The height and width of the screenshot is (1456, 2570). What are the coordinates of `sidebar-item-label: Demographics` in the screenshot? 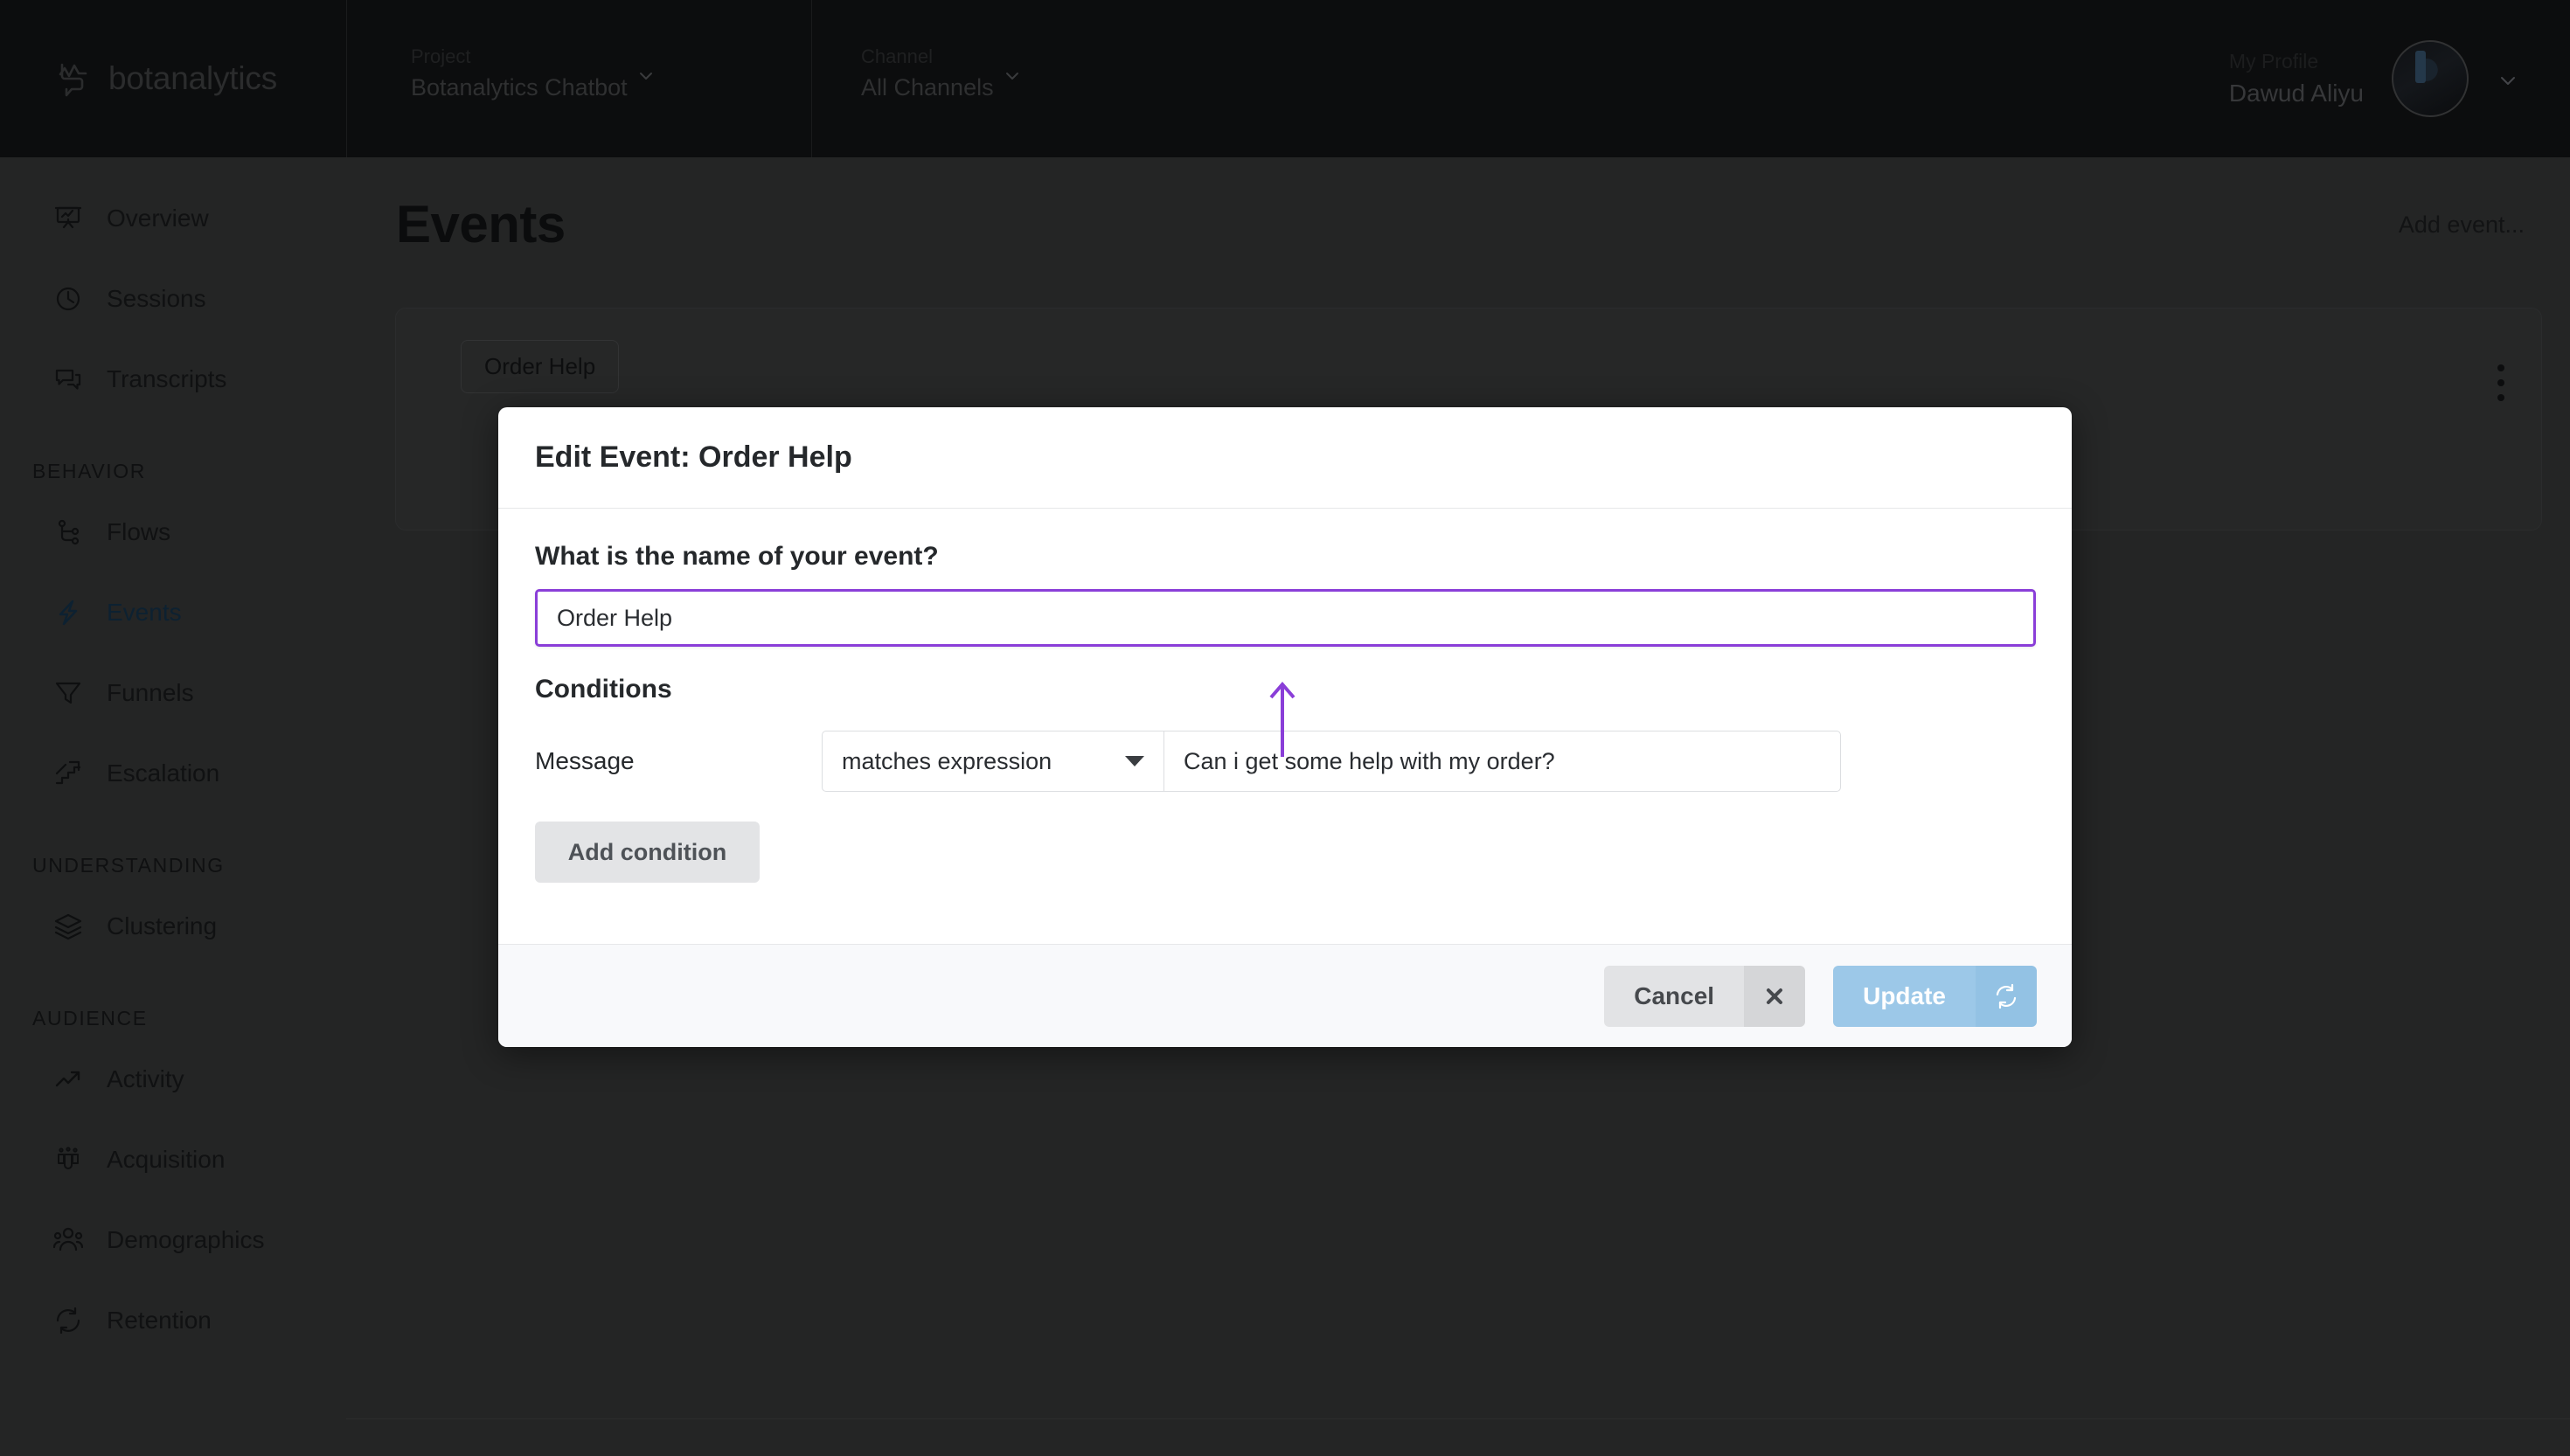 It's located at (186, 1239).